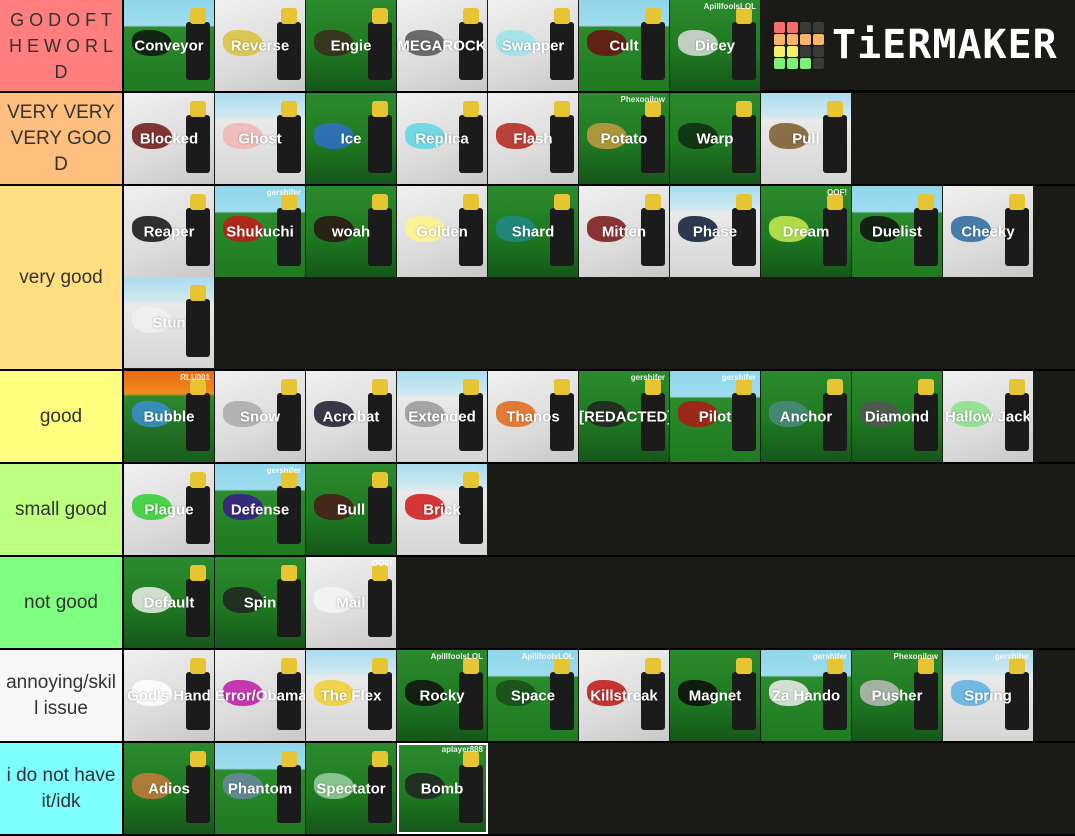  Describe the element at coordinates (806, 416) in the screenshot. I see `tier-item-anchor: Anchor` at that location.